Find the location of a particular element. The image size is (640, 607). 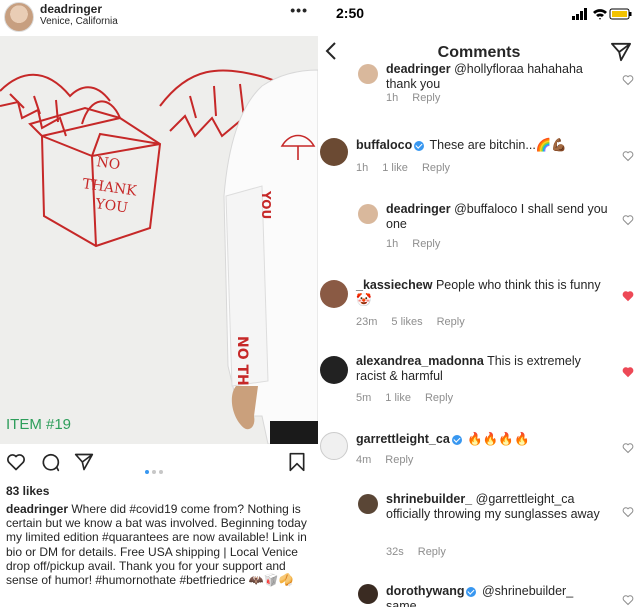

svg-text: YOU is located at coordinates (266, 204).